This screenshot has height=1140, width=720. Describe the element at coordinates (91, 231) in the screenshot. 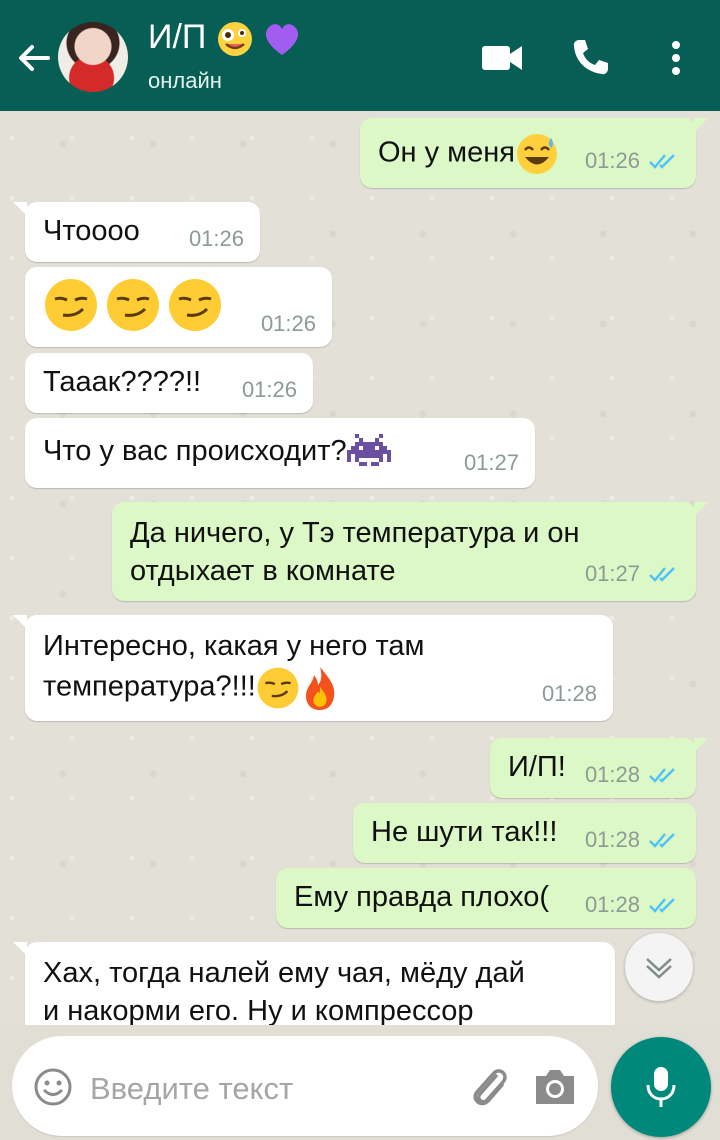

I see `message-text: Чтоооо` at that location.